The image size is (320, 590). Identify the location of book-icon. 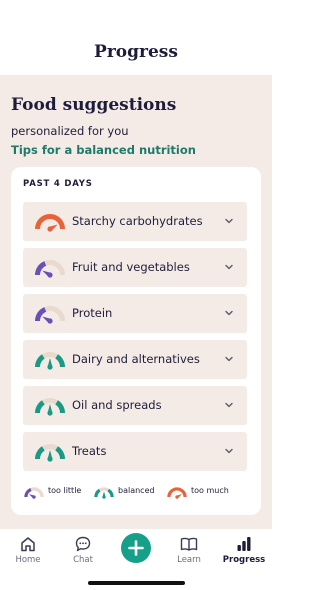
(189, 544).